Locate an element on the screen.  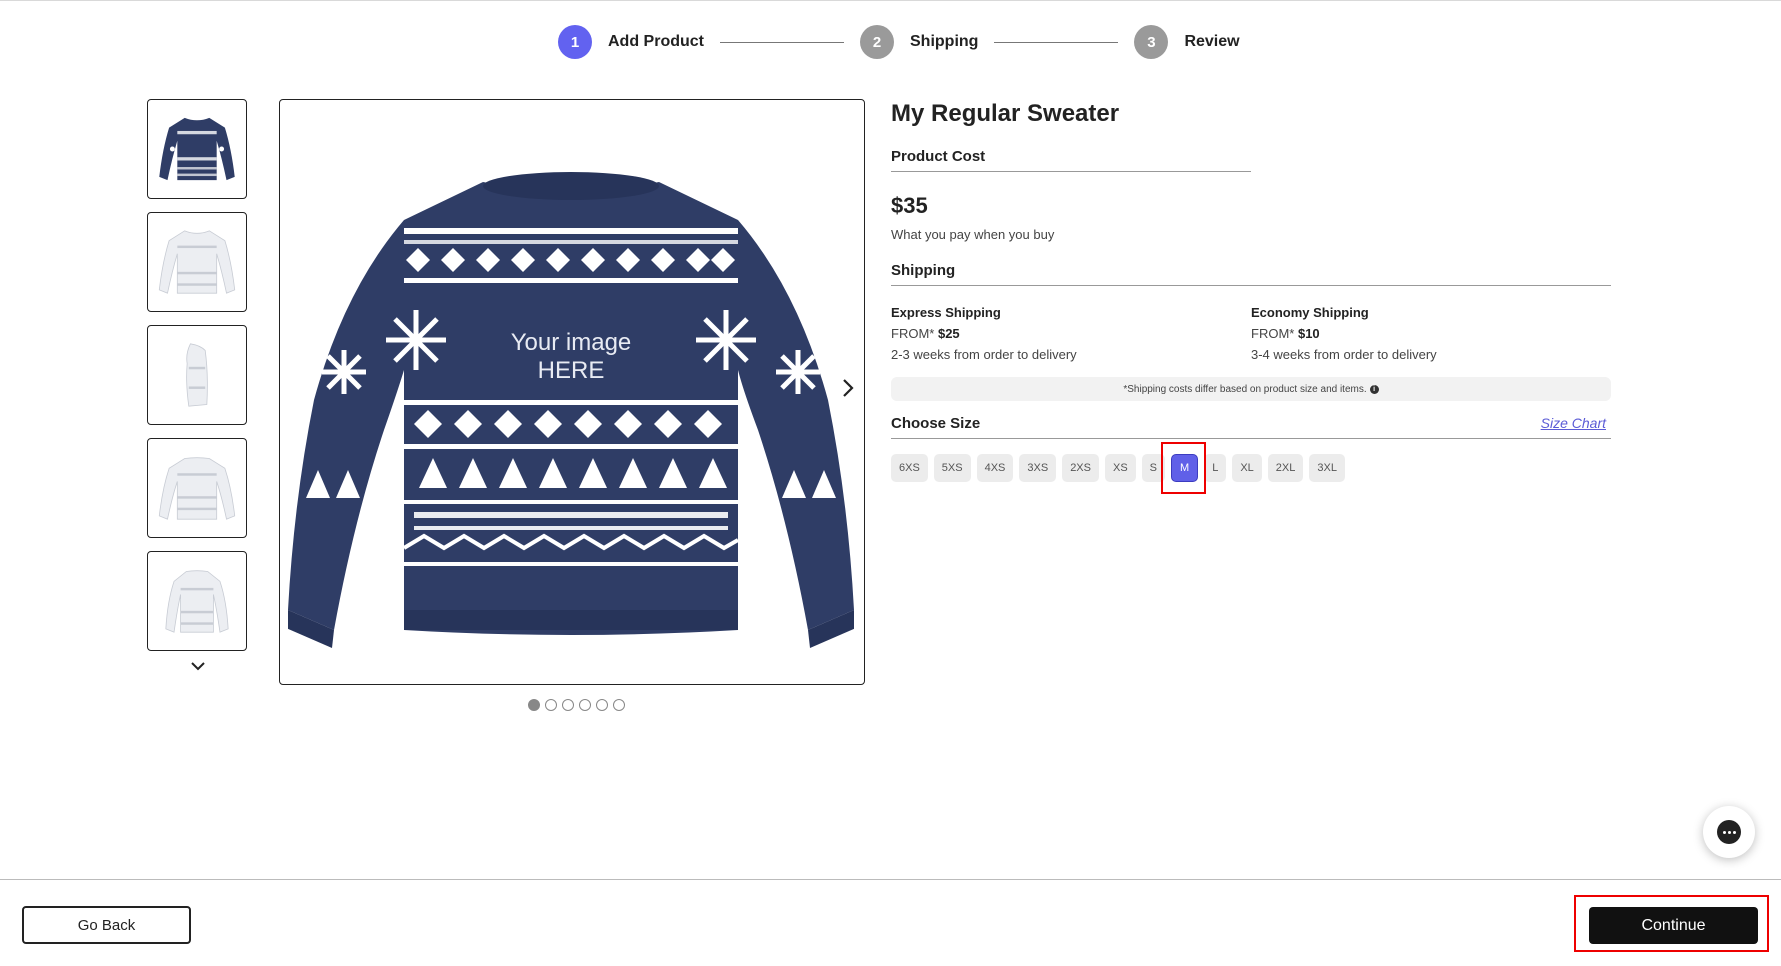
thumbnail-front-white is located at coordinates (197, 262).